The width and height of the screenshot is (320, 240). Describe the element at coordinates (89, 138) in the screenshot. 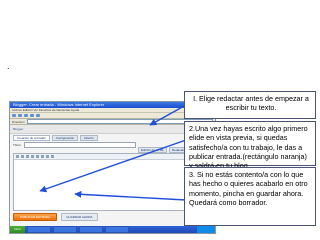

I see `tab-layout: Diseño` at that location.